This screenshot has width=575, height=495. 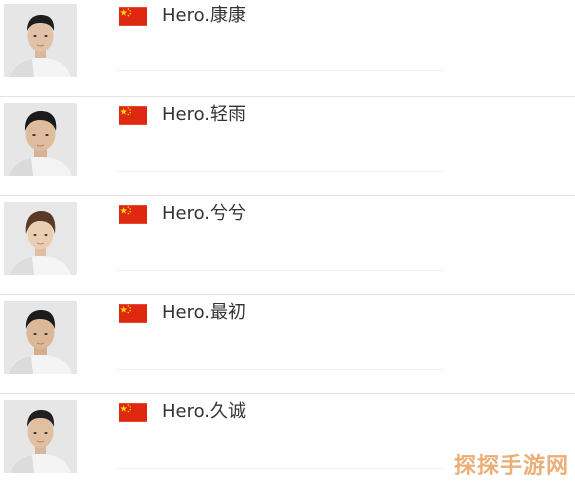 What do you see at coordinates (204, 313) in the screenshot?
I see `player-name: Hero.最初` at bounding box center [204, 313].